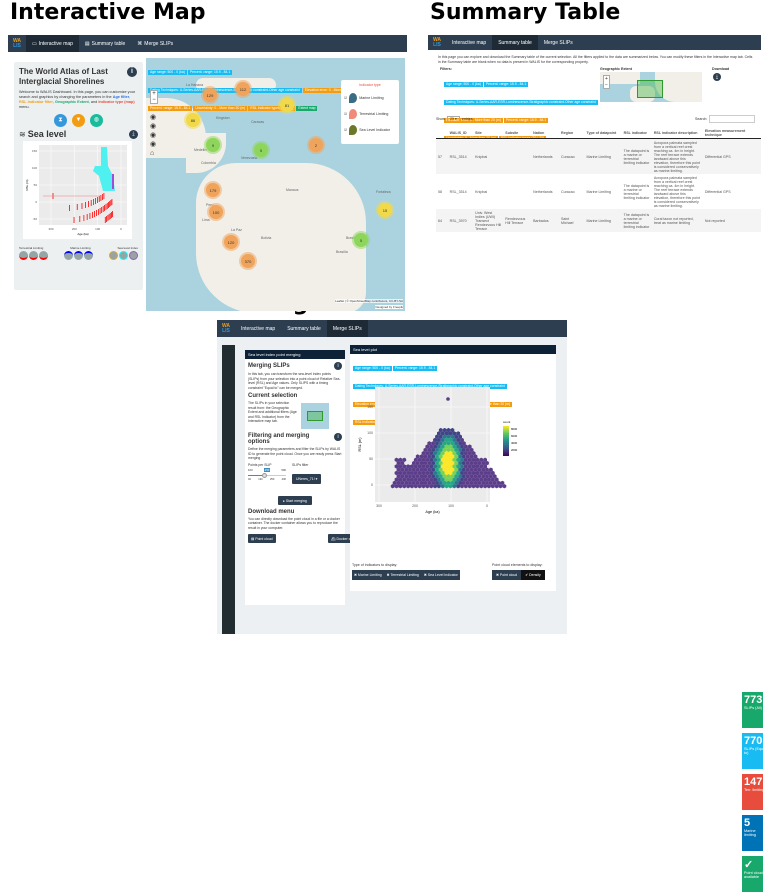  What do you see at coordinates (262, 538) in the screenshot?
I see `point-cloud-download-button: ▤ Point cloud` at bounding box center [262, 538].